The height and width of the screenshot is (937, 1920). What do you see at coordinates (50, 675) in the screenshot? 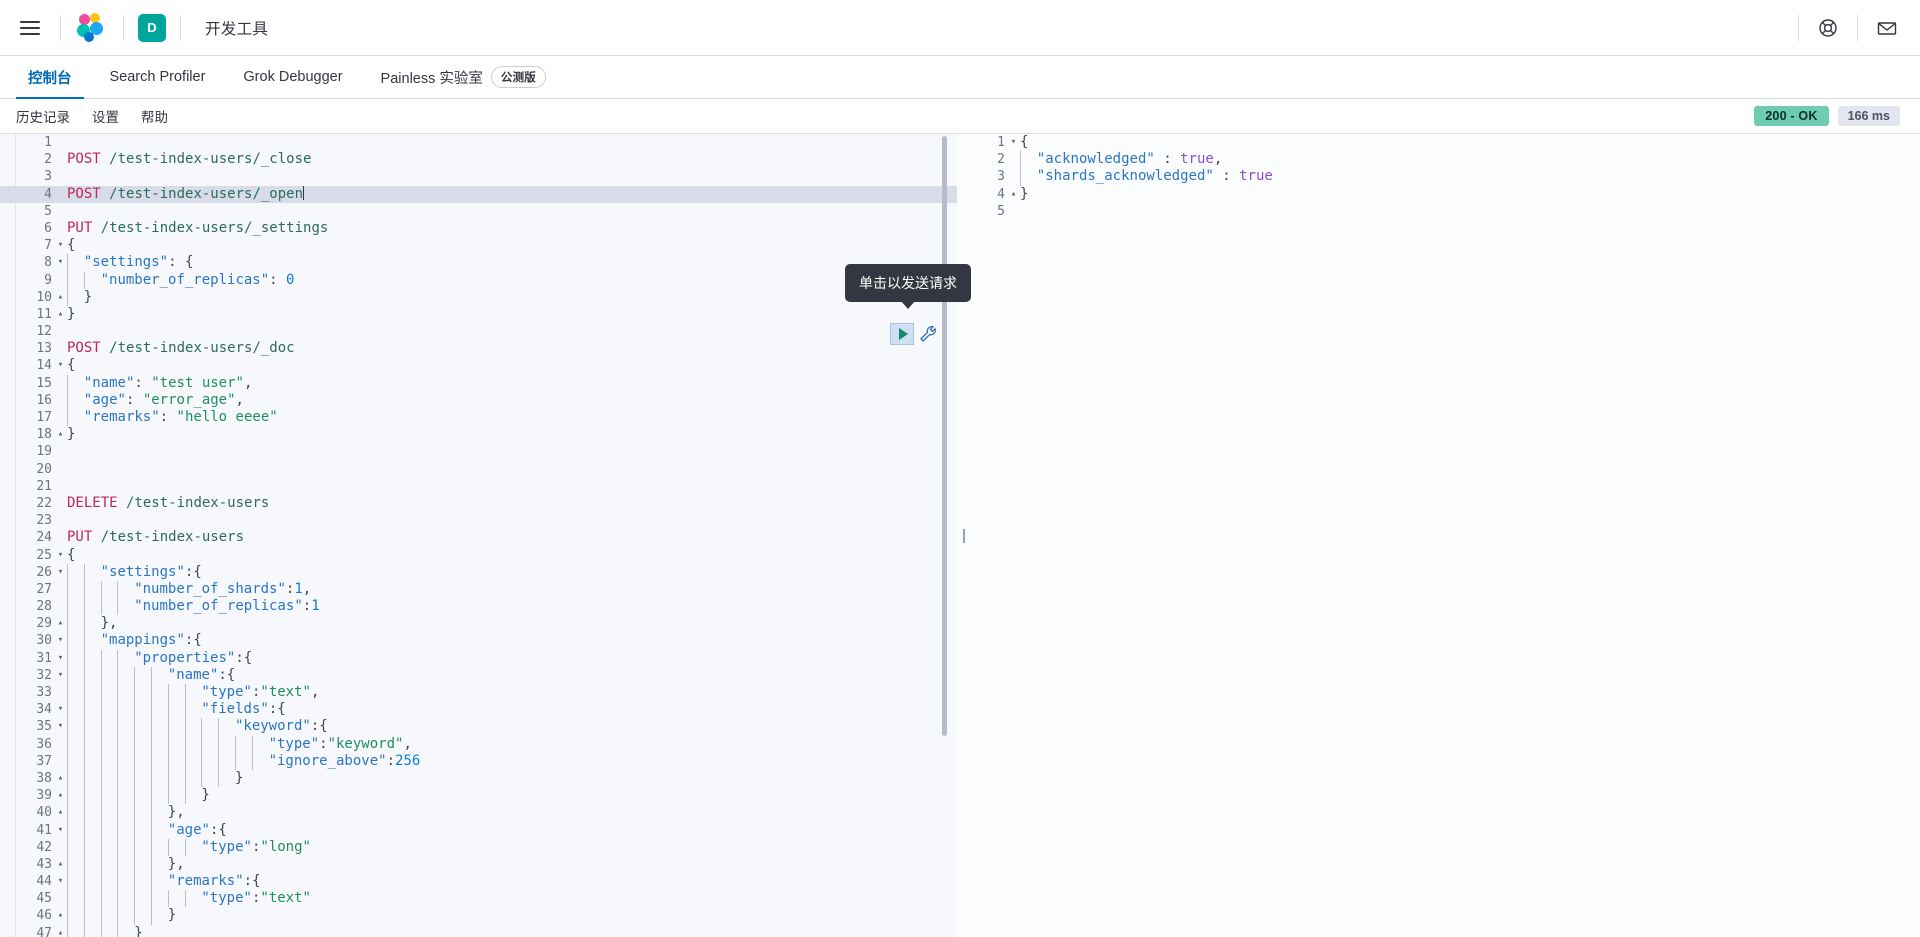
I see `line-number: 32 ▾` at bounding box center [50, 675].